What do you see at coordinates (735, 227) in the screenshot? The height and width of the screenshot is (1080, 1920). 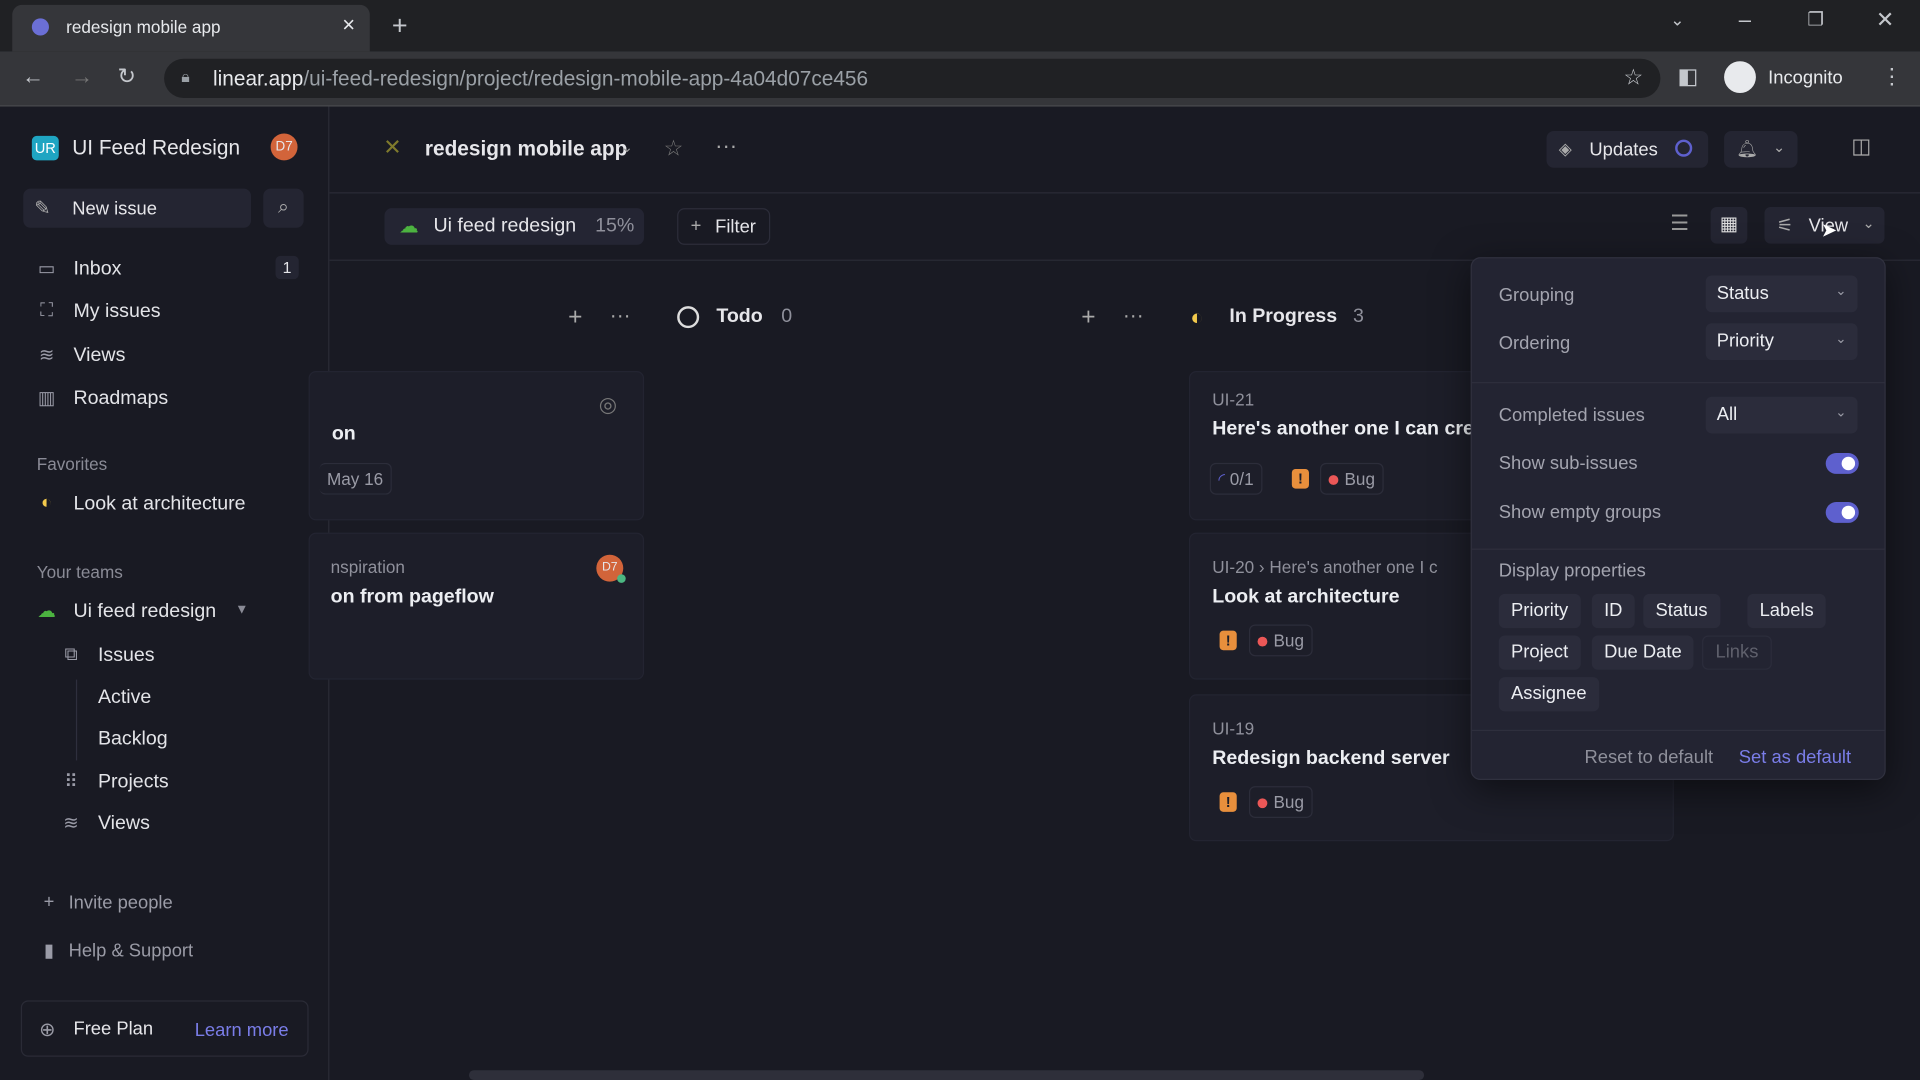 I see `label: Filter` at bounding box center [735, 227].